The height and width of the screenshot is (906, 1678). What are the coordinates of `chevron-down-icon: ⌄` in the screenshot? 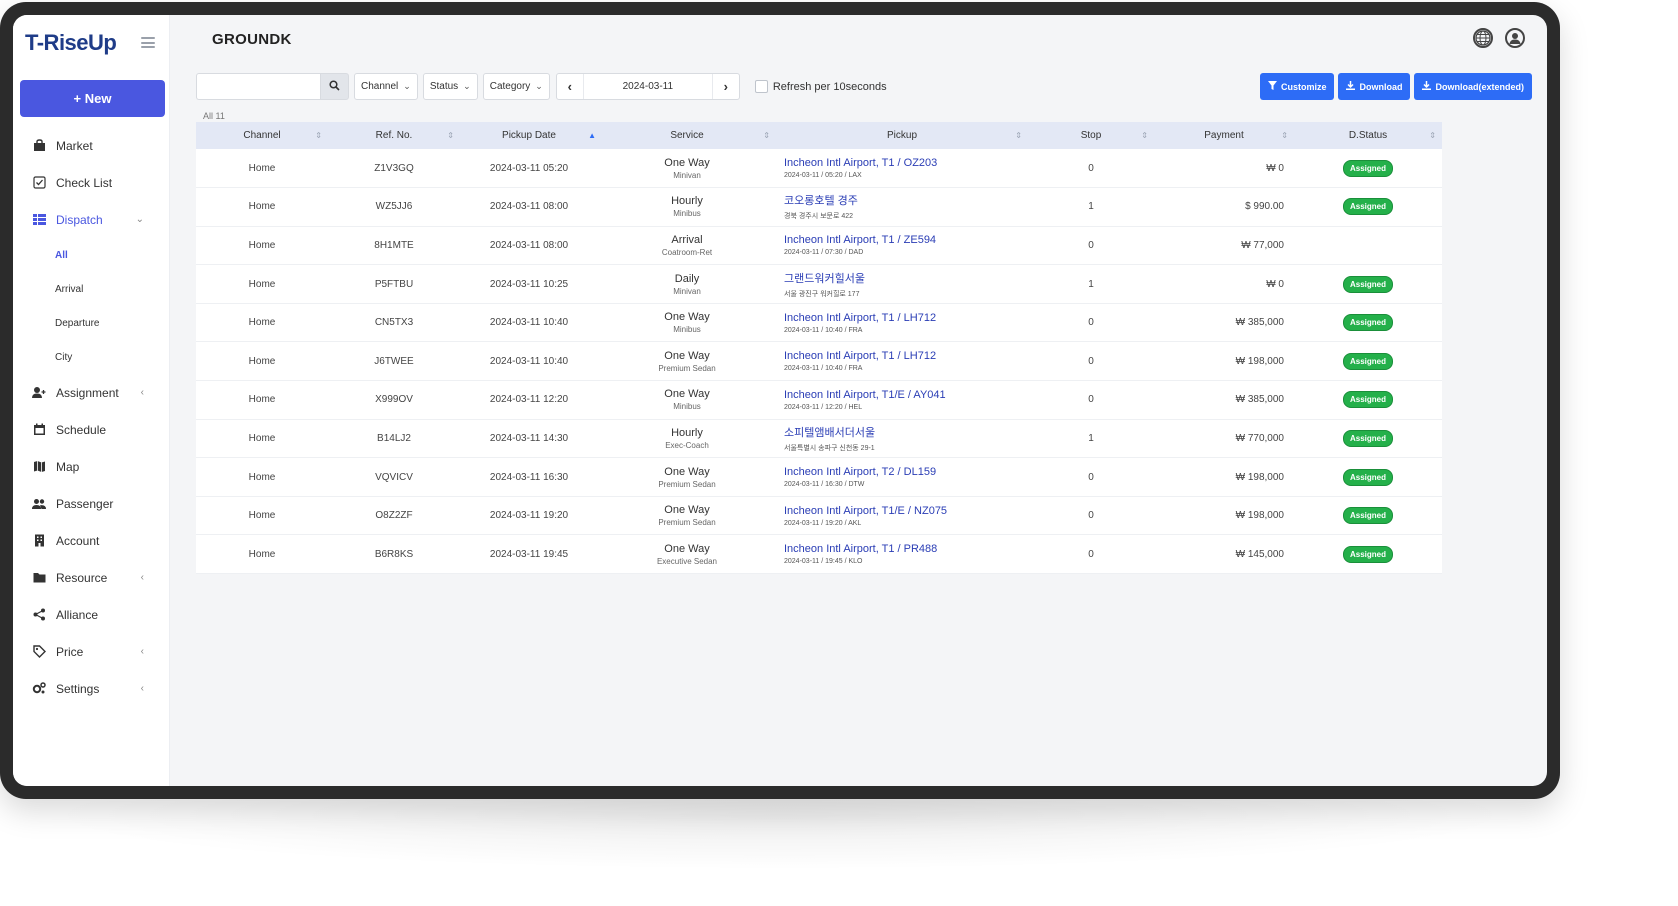 It's located at (407, 86).